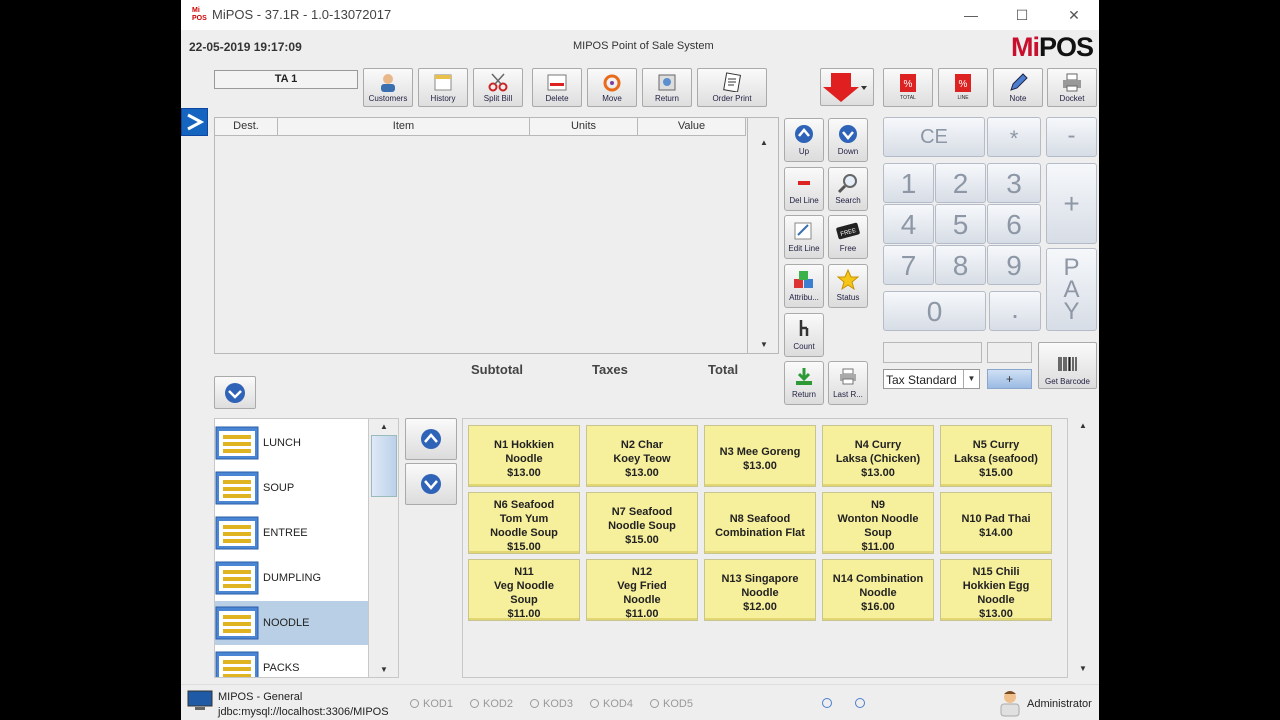 This screenshot has width=1280, height=720. I want to click on ticket-table: Dest. Item Units Value ▲ ▼, so click(496, 235).